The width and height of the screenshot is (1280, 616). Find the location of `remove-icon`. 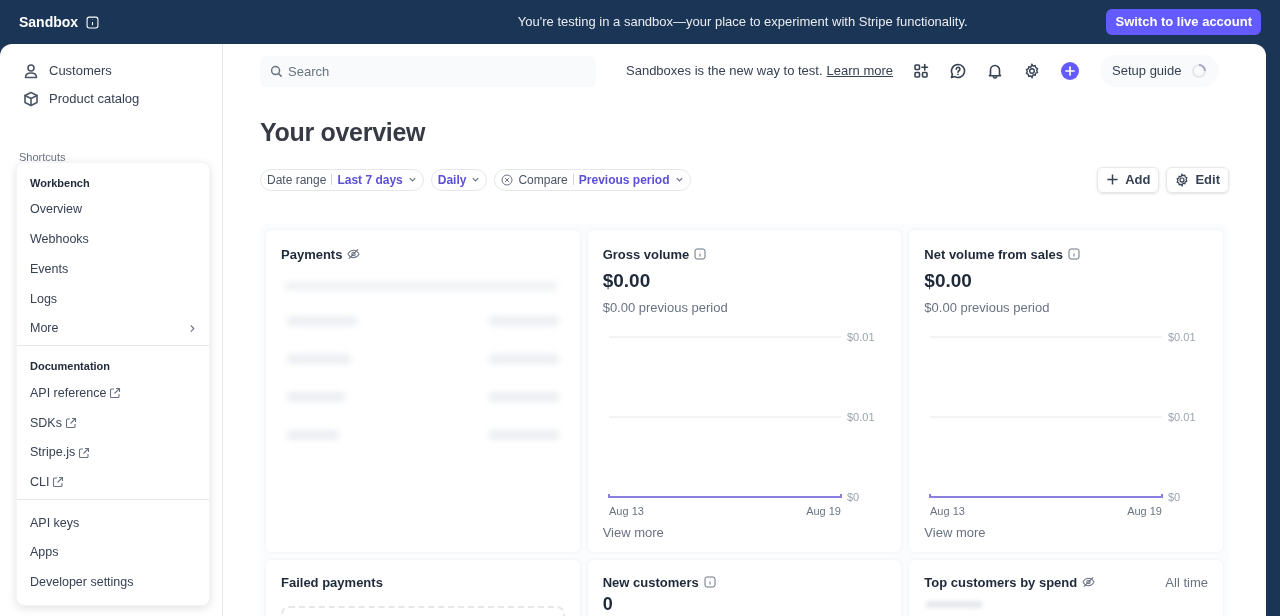

remove-icon is located at coordinates (507, 179).